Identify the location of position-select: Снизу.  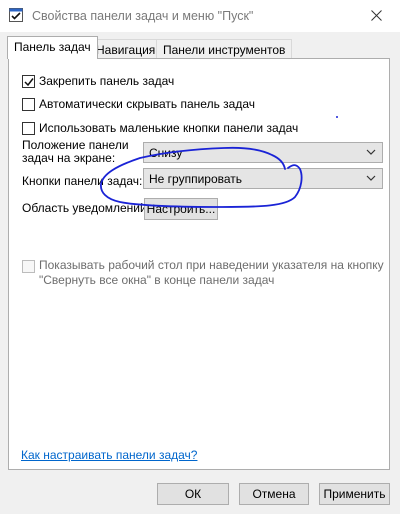
(263, 152).